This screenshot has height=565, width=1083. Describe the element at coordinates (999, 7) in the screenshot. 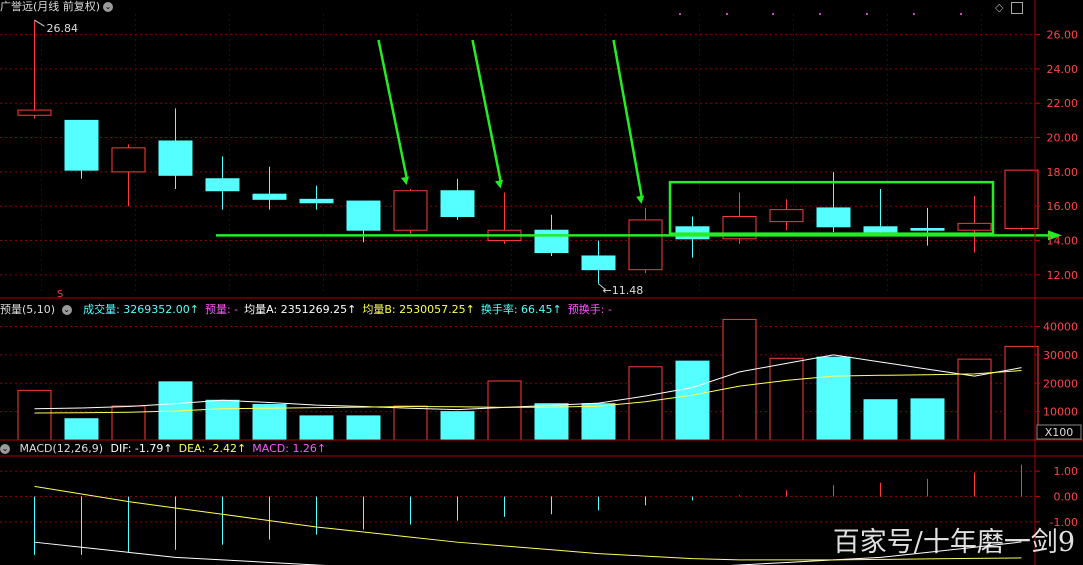

I see `diamond-icon: ◇` at that location.